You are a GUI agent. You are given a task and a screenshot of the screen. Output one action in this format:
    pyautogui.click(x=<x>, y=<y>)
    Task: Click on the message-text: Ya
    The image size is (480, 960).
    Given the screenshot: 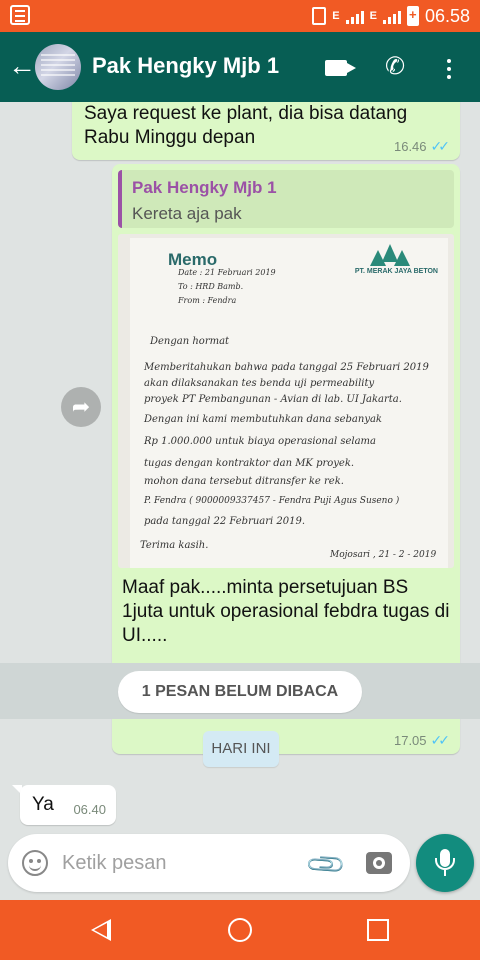 What is the action you would take?
    pyautogui.click(x=43, y=804)
    